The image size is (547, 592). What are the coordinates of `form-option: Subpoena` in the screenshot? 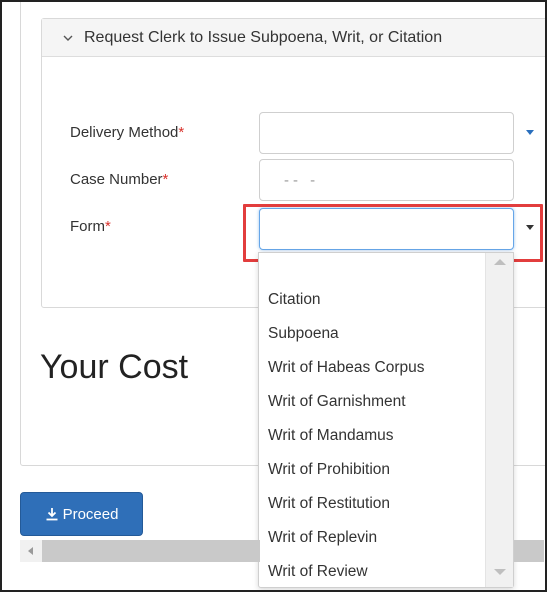 It's located at (372, 334).